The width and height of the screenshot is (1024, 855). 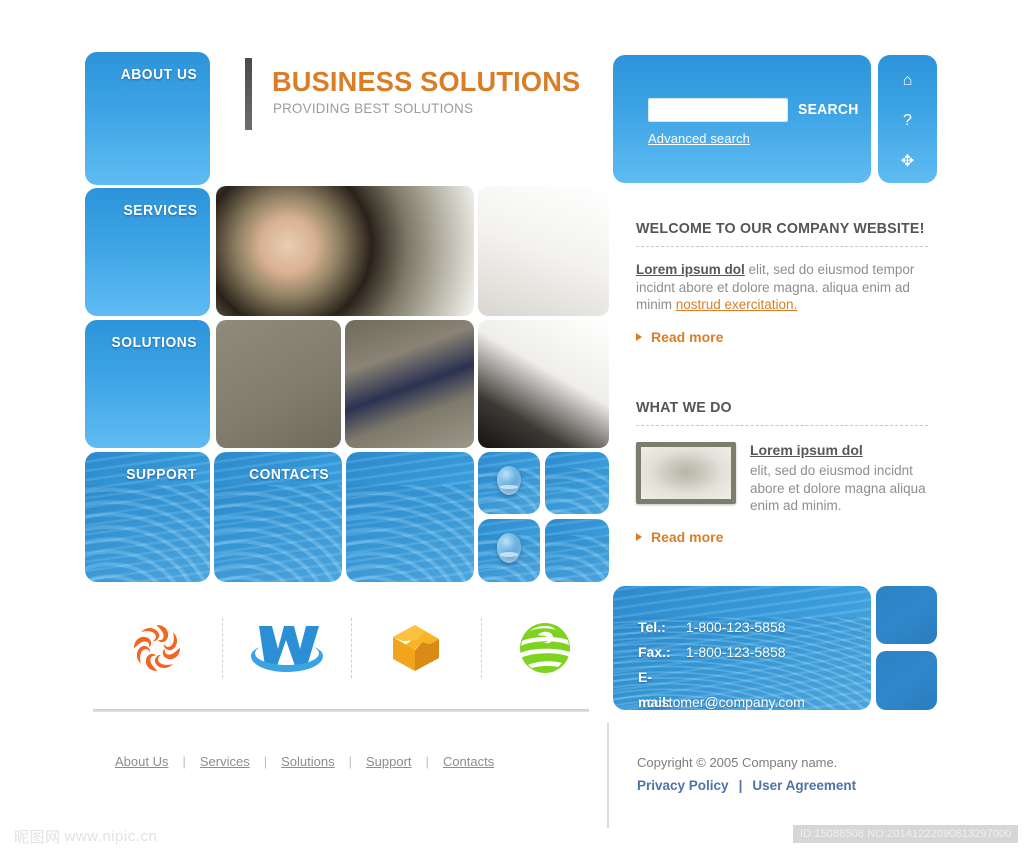 I want to click on fax-value: 1-800-123-5858, so click(x=735, y=652).